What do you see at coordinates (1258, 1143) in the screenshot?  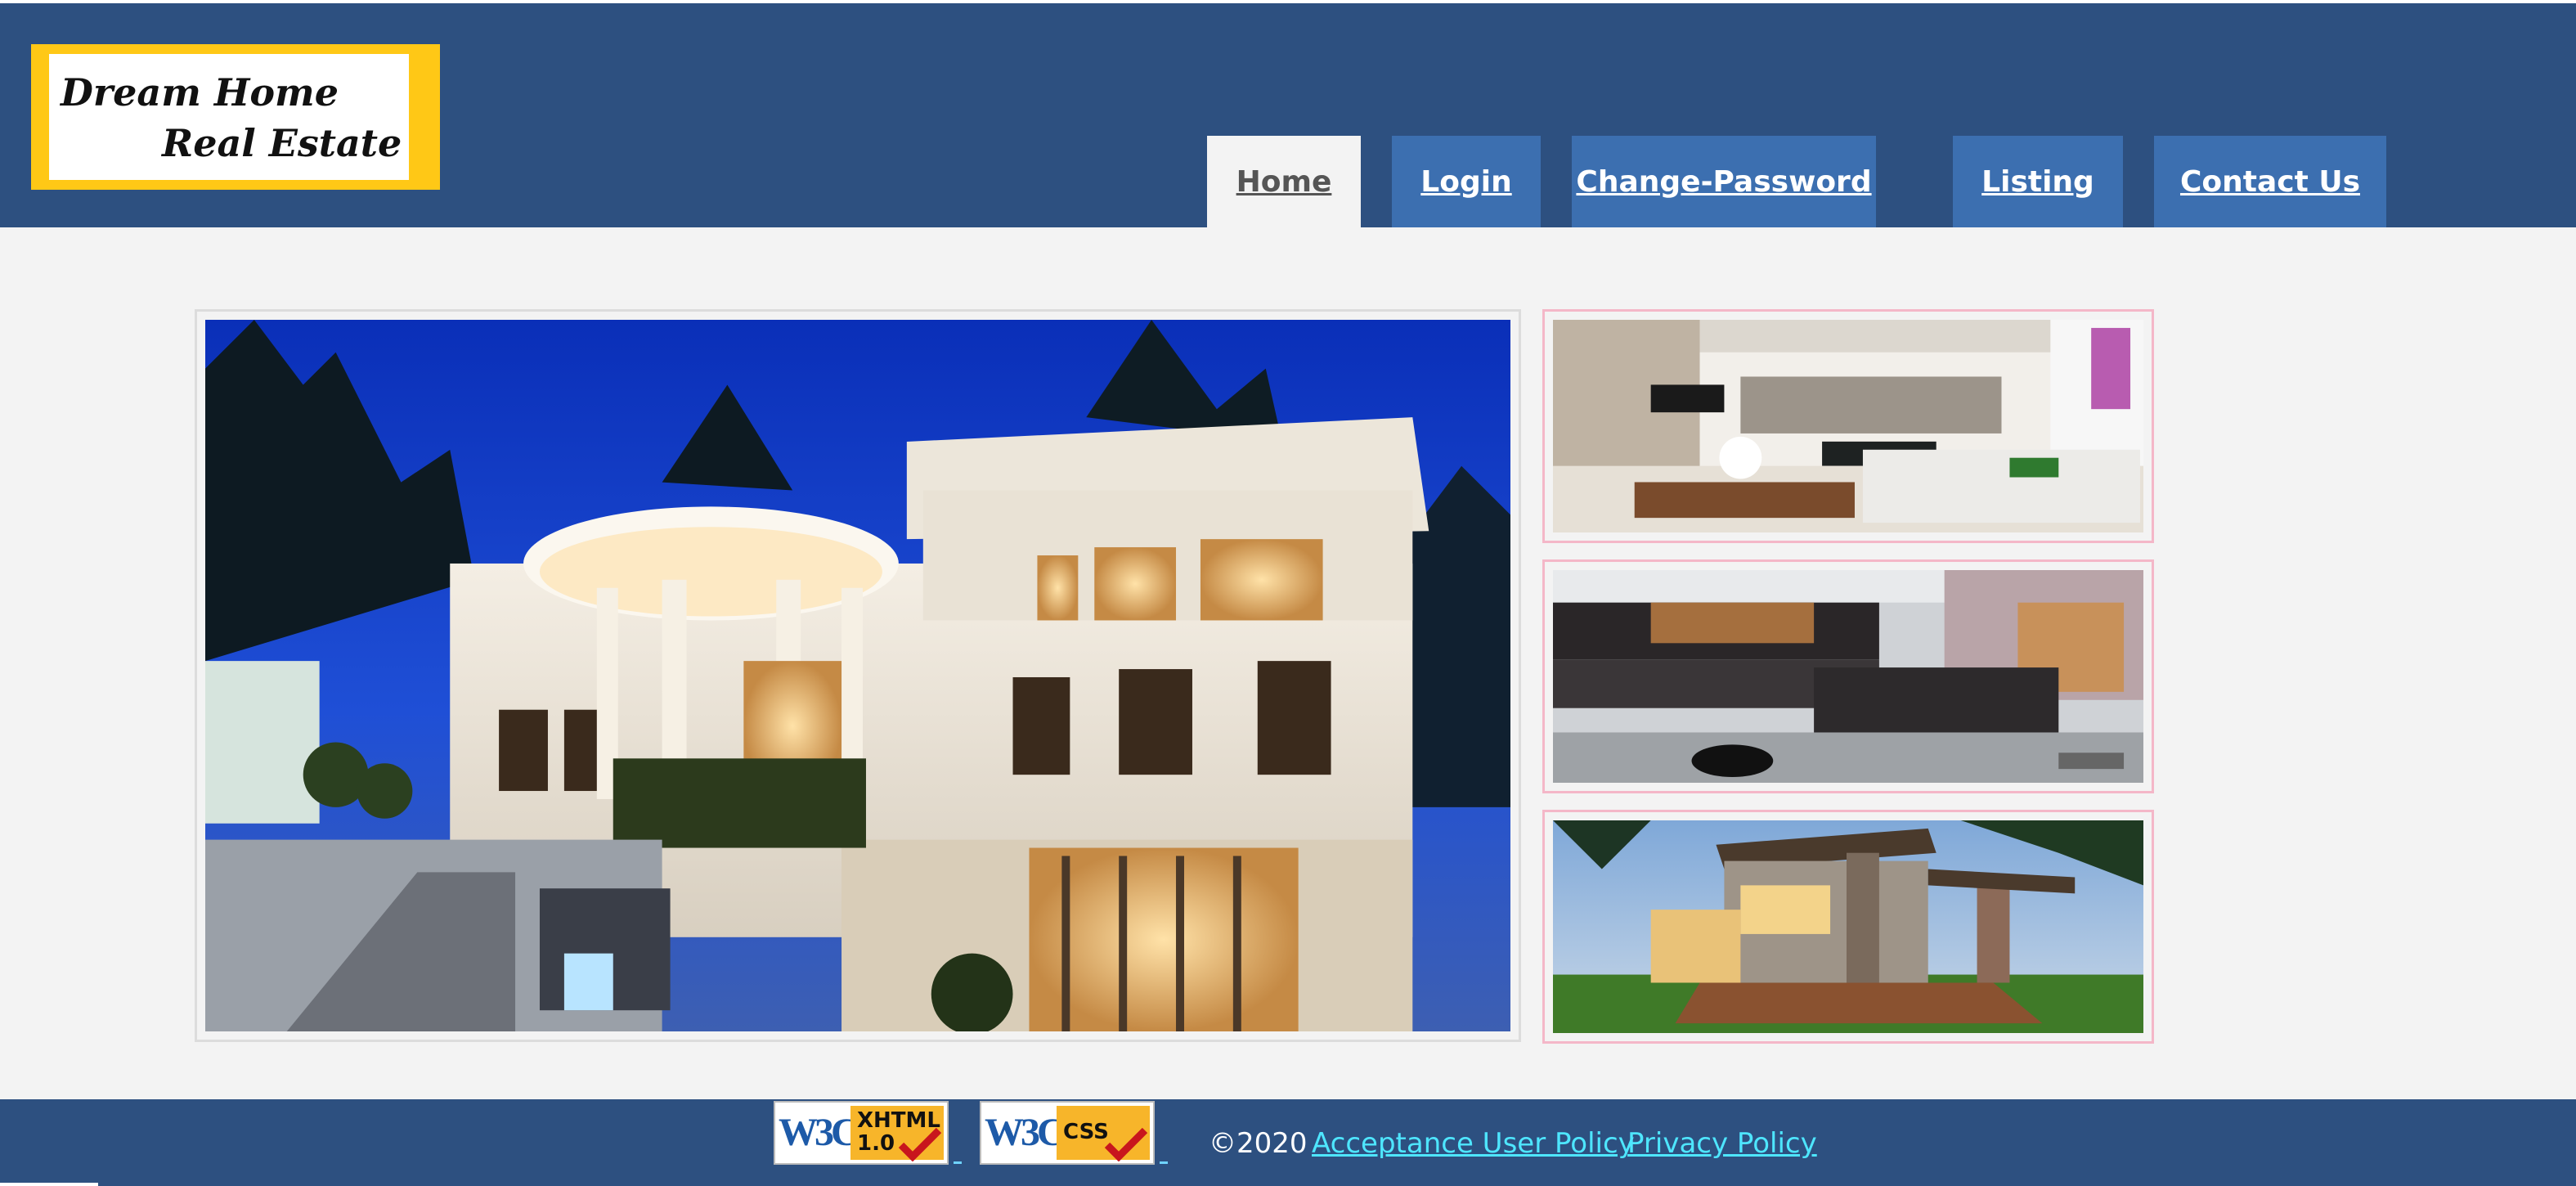 I see `copyright-text: ©2020` at bounding box center [1258, 1143].